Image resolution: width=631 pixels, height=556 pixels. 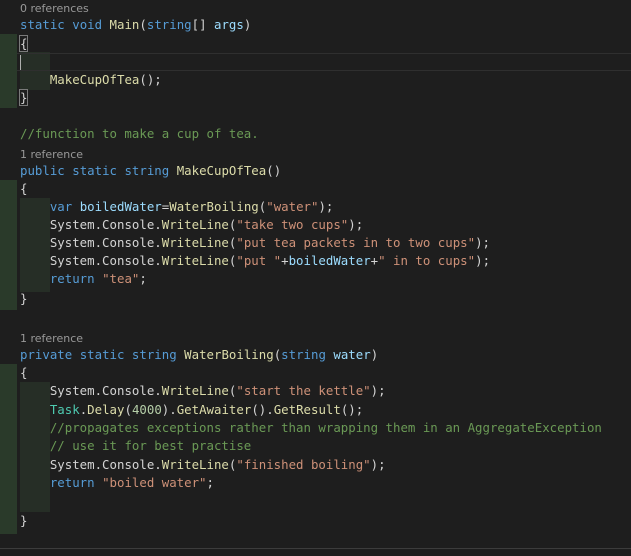 What do you see at coordinates (199, 24) in the screenshot?
I see `punctuation: []` at bounding box center [199, 24].